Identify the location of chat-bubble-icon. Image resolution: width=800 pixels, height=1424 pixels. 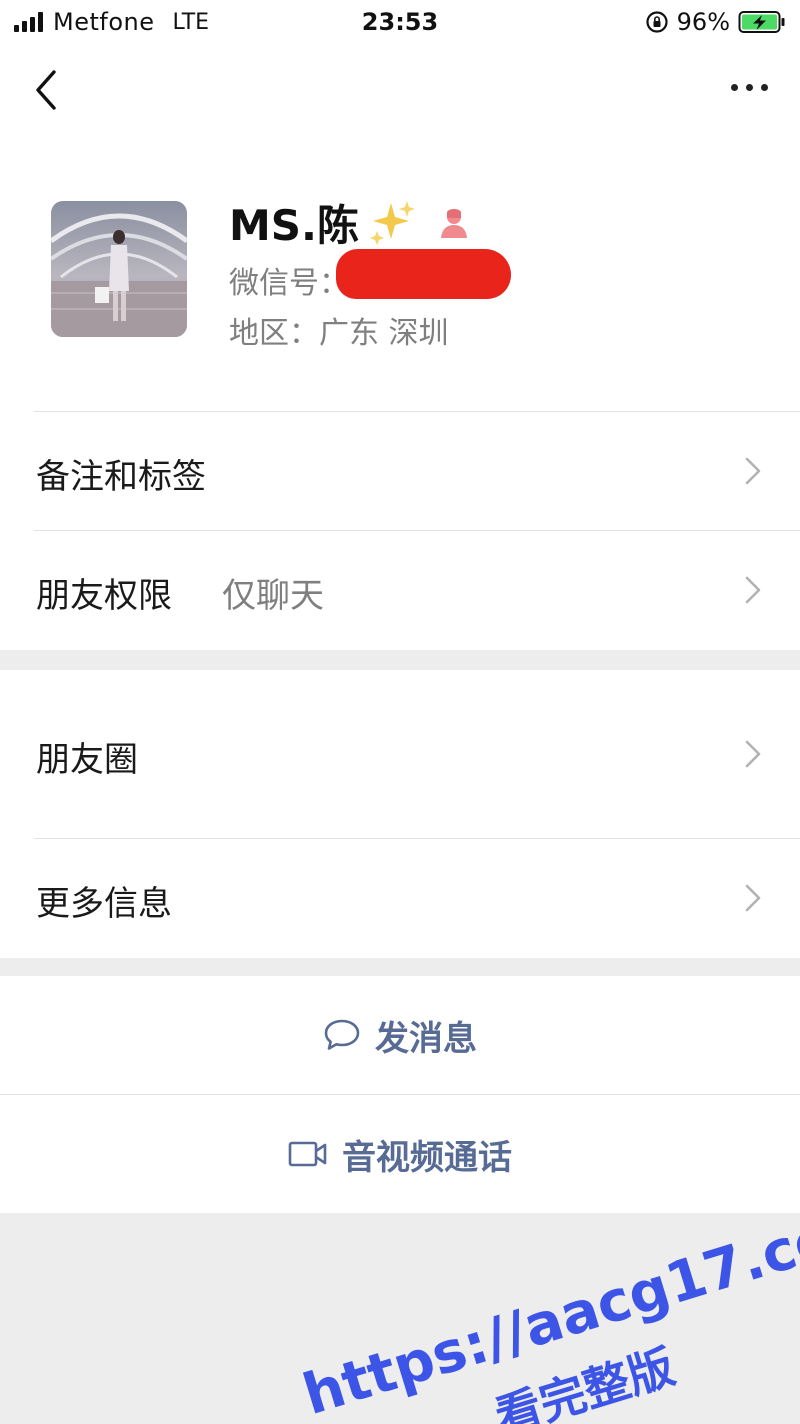
(342, 1034).